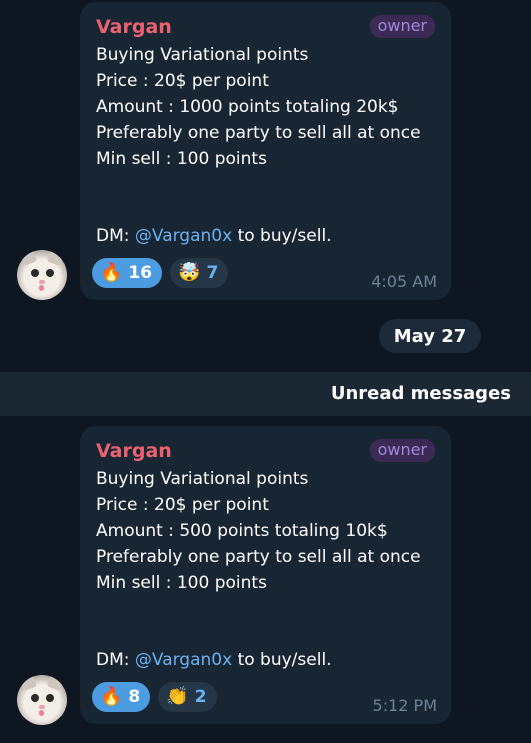 This screenshot has width=531, height=743. I want to click on reaction-fire: 🔥 8, so click(121, 697).